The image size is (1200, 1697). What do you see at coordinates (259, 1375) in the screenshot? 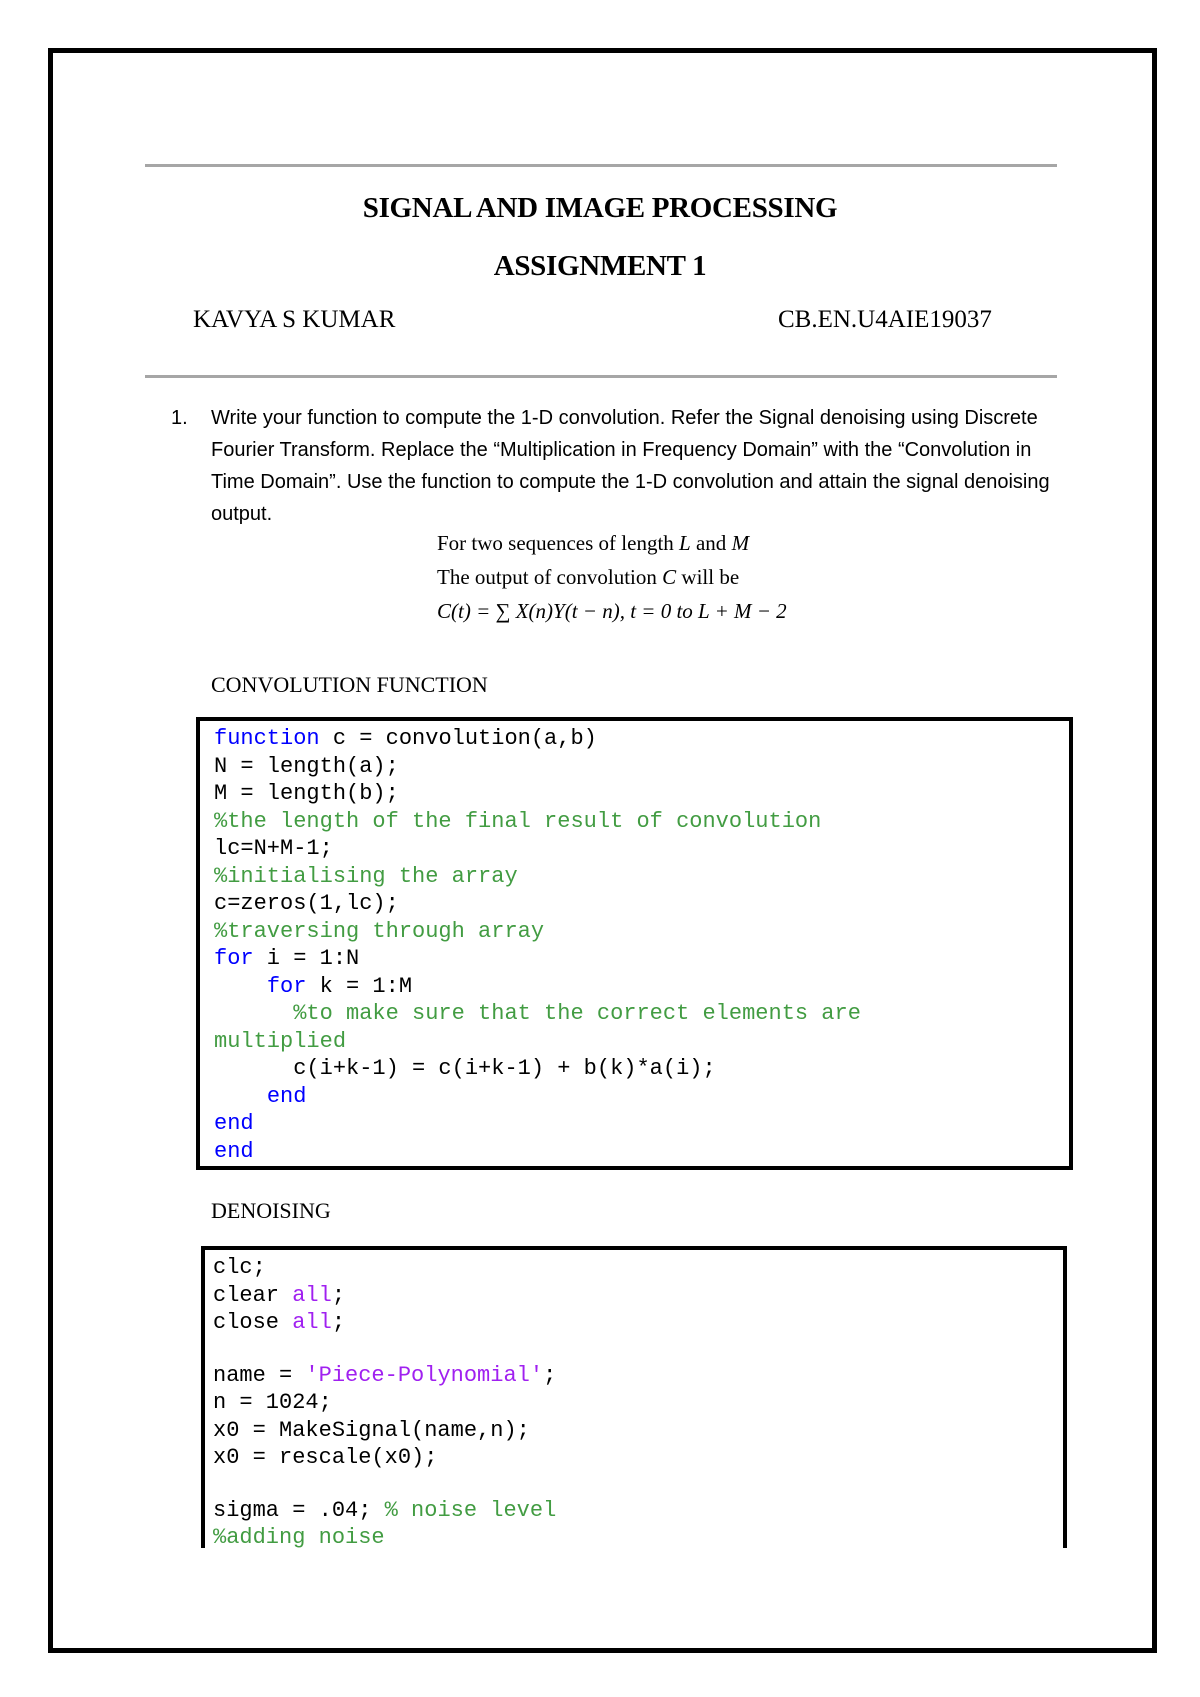
I see `code-text: name =` at bounding box center [259, 1375].